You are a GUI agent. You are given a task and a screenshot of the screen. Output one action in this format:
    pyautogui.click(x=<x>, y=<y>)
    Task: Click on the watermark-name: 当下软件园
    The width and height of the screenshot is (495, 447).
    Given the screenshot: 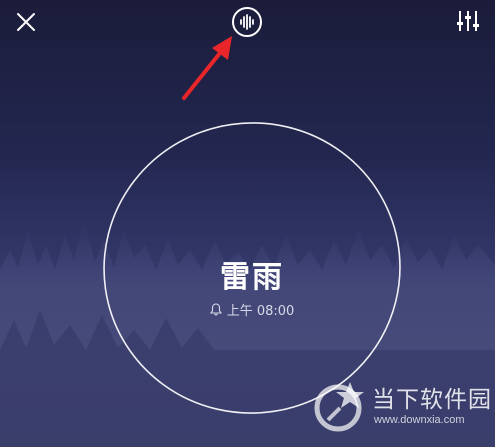 What is the action you would take?
    pyautogui.click(x=432, y=400)
    